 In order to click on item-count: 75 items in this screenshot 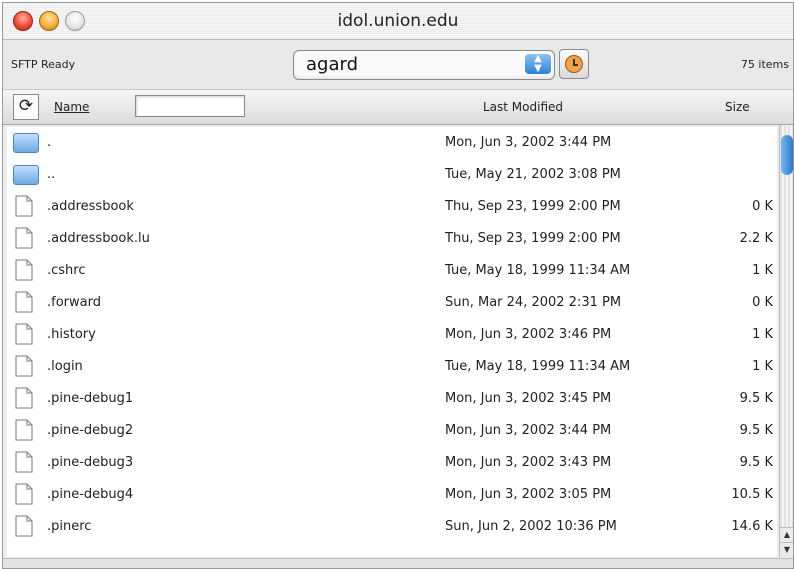, I will do `click(764, 64)`.